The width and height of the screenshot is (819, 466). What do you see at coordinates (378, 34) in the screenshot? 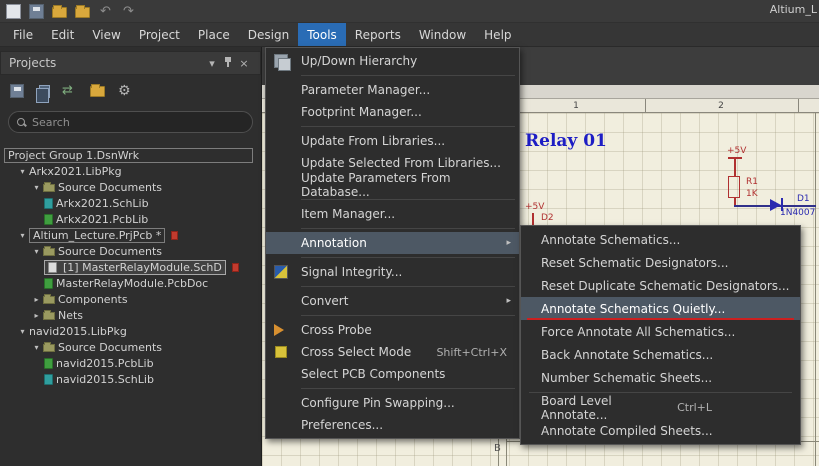
I see `menu-reports: Reports` at bounding box center [378, 34].